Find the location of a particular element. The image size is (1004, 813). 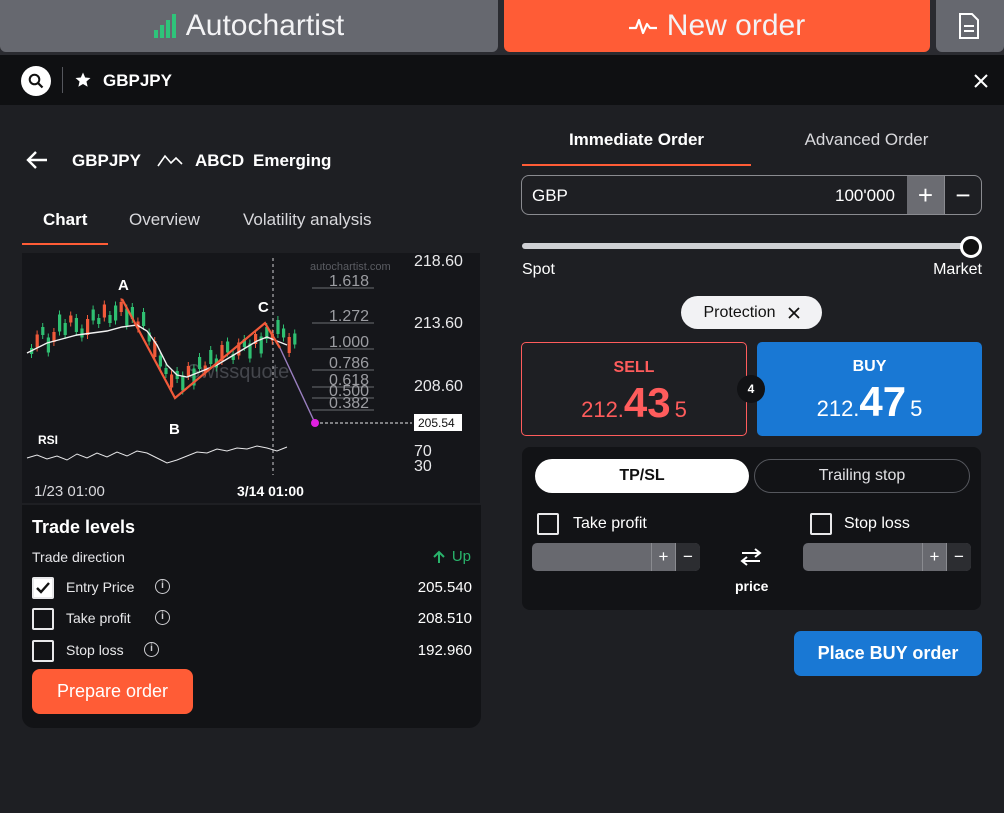

stop-loss-value: 192.960 is located at coordinates (444, 650).